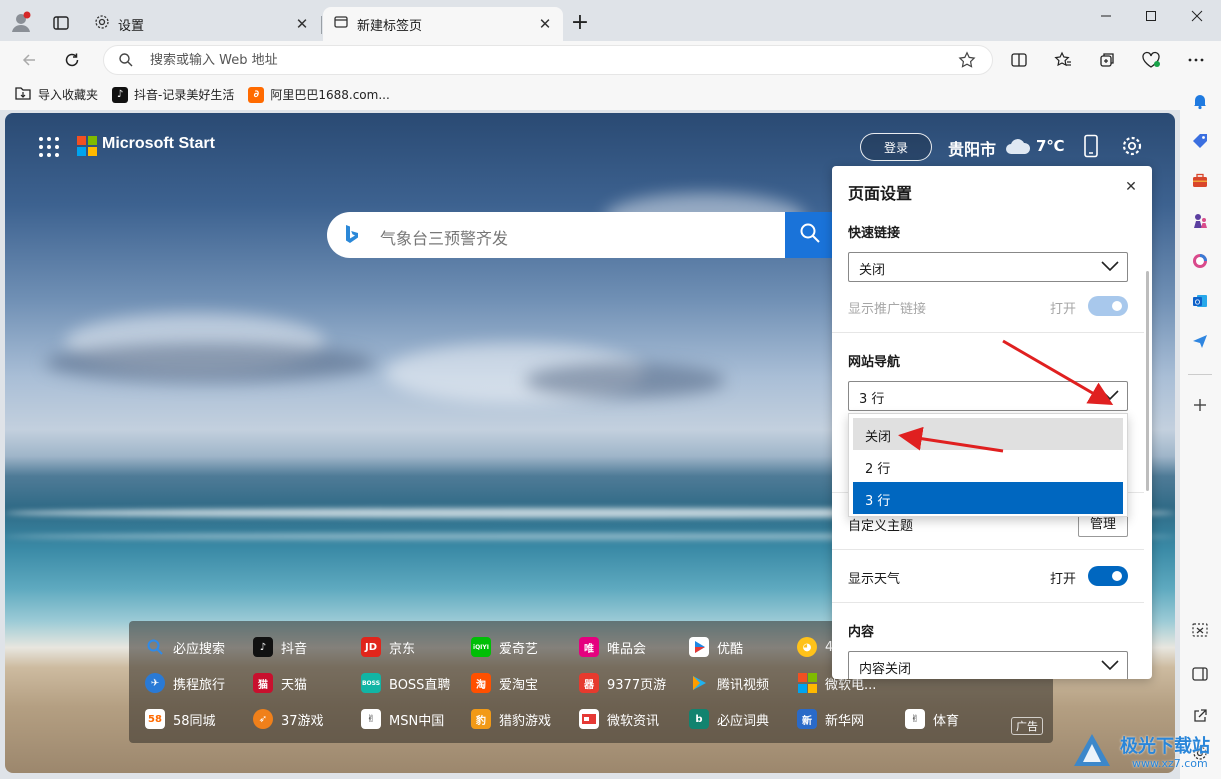  What do you see at coordinates (1200, 674) in the screenshot?
I see `sidebar-toggle-icon` at bounding box center [1200, 674].